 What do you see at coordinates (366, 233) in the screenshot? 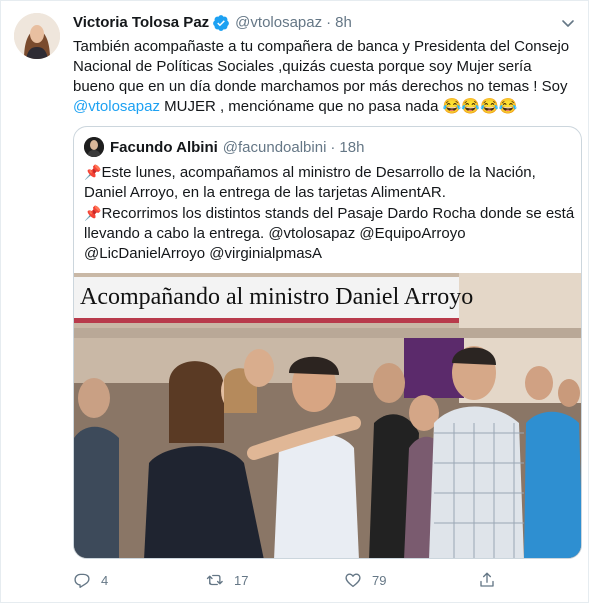
I see `quoted-mentions: @vtolosapaz @EquipoArroyo` at bounding box center [366, 233].